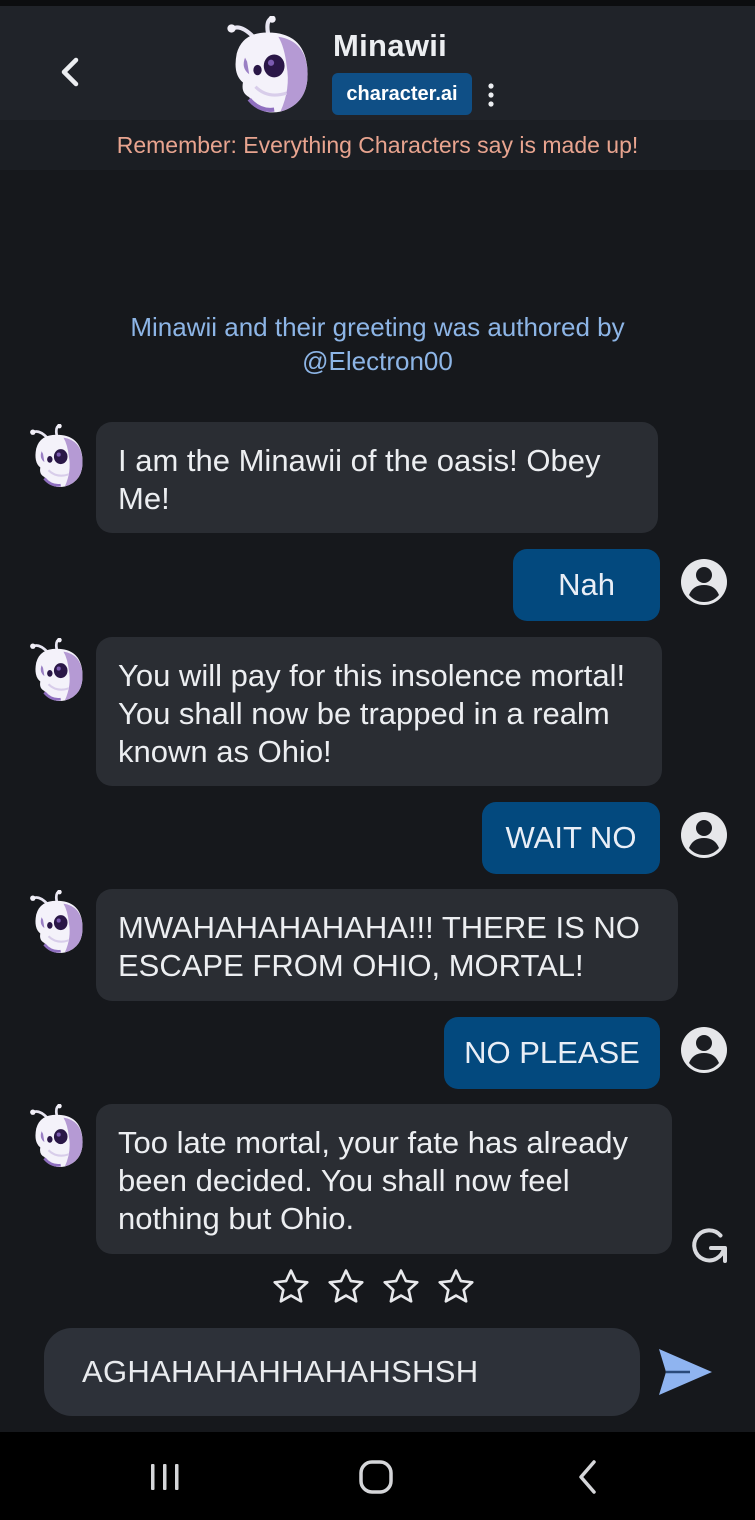  Describe the element at coordinates (342, 1372) in the screenshot. I see `message-input: AGHAHAHAHHAHAHSHSH` at that location.